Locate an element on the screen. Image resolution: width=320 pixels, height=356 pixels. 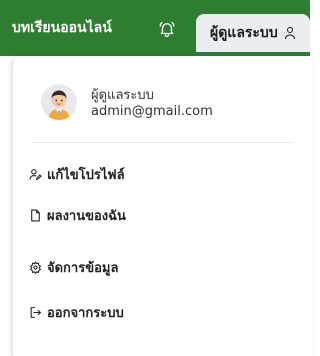
logout-icon is located at coordinates (35, 312).